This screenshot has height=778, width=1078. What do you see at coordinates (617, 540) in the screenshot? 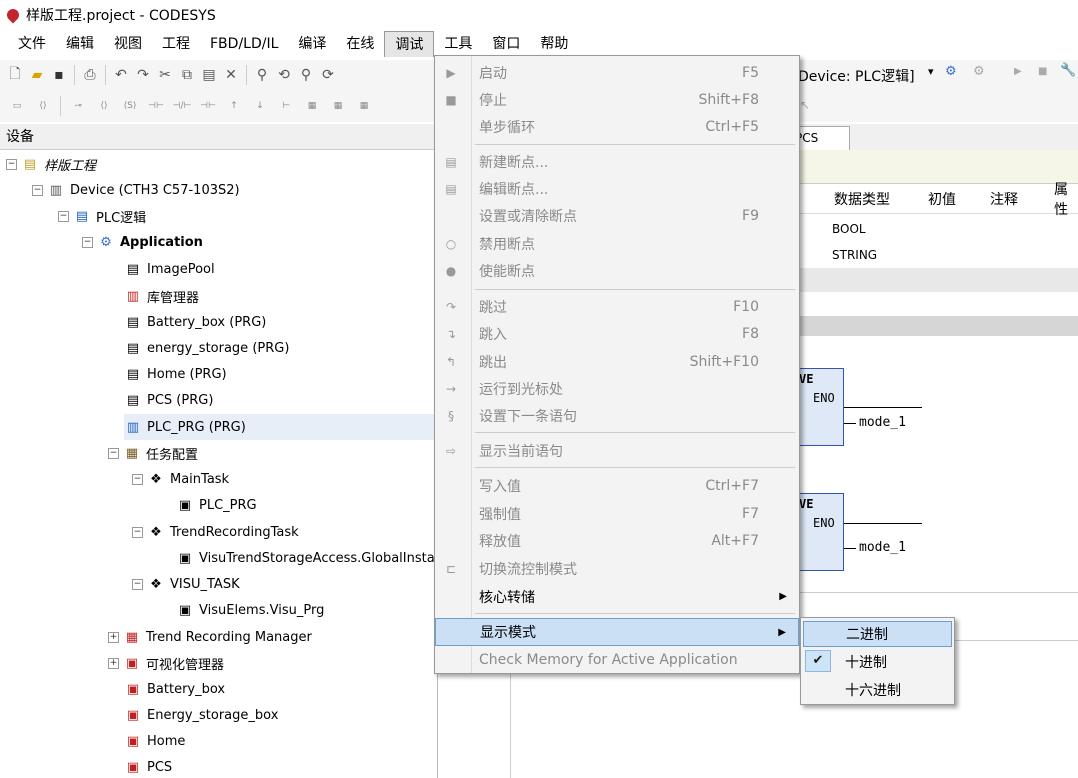
I see `menu-item-unforce-values: 释放值 Alt+F7` at bounding box center [617, 540].